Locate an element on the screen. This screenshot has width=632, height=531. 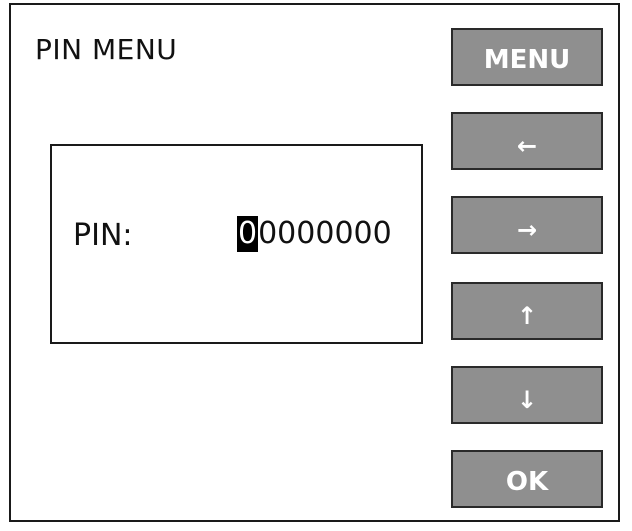
ok-button: OK is located at coordinates (527, 479).